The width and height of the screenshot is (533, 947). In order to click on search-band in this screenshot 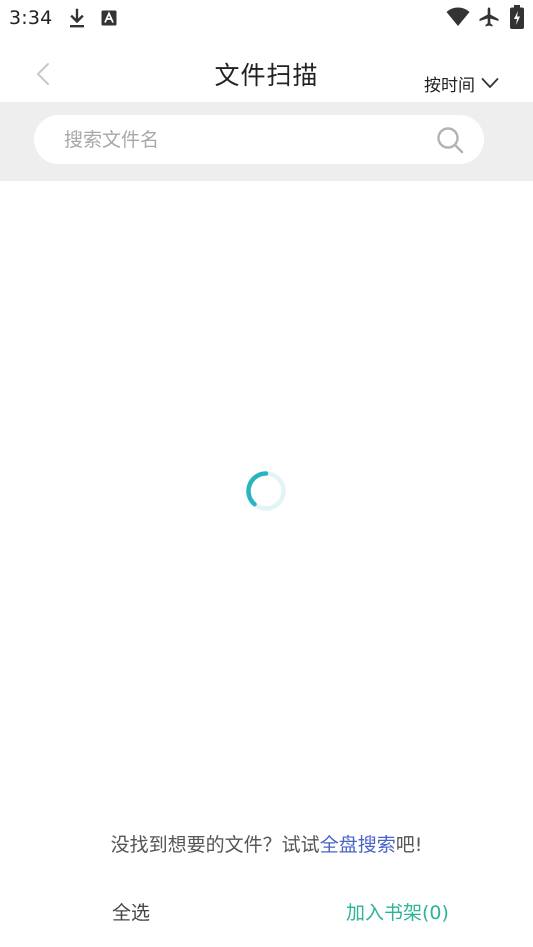, I will do `click(266, 141)`.